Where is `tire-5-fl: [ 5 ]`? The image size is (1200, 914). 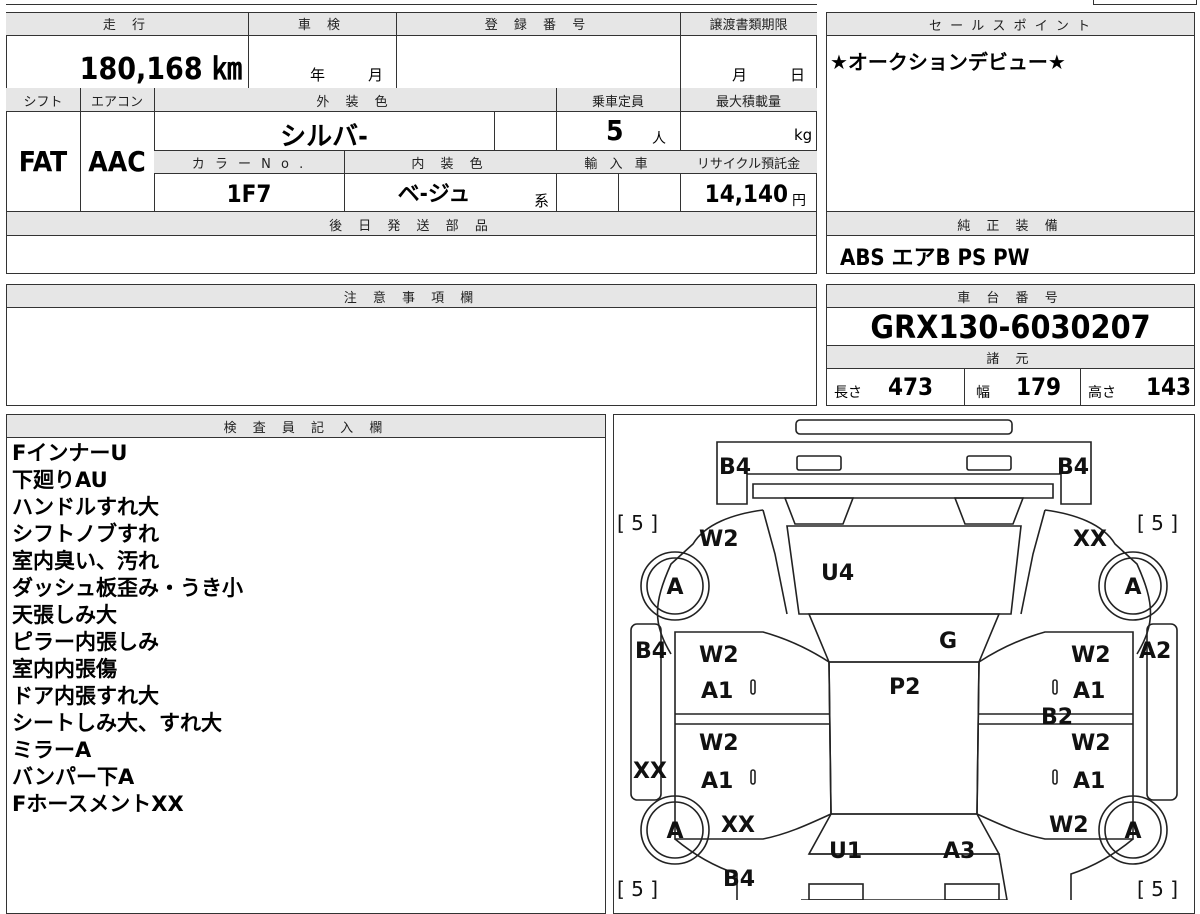 tire-5-fl: [ 5 ] is located at coordinates (637, 523).